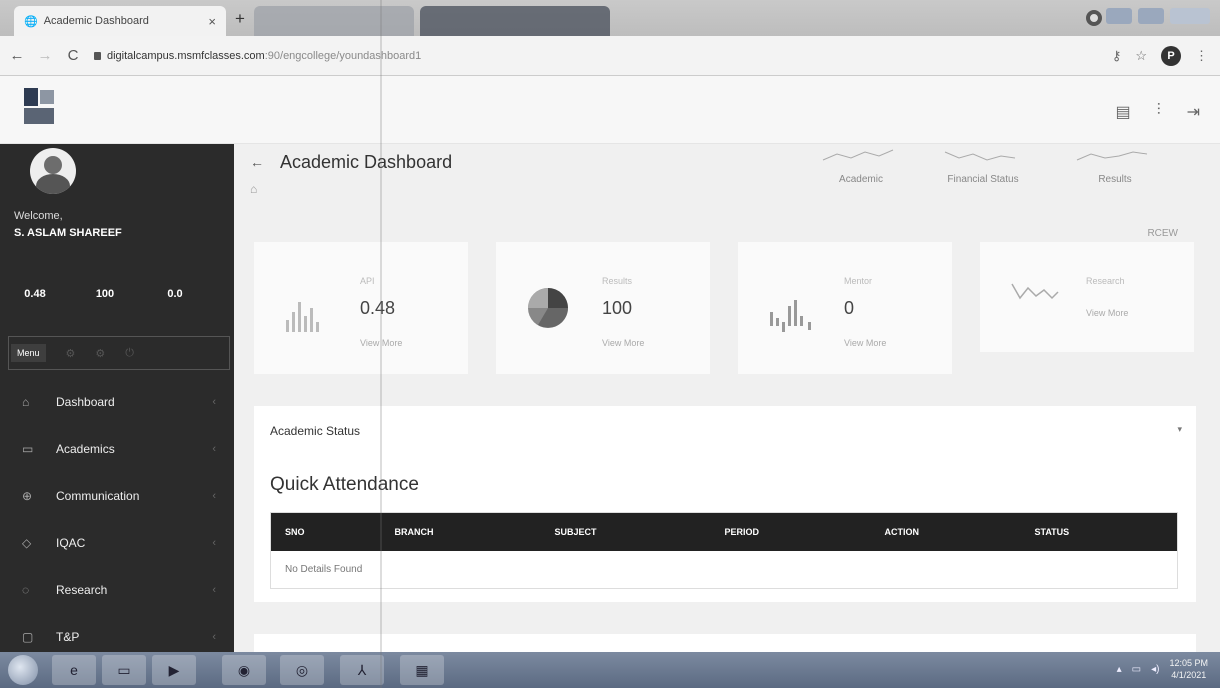 Image resolution: width=1220 pixels, height=688 pixels. I want to click on empty-table-message: No Details Found, so click(324, 569).